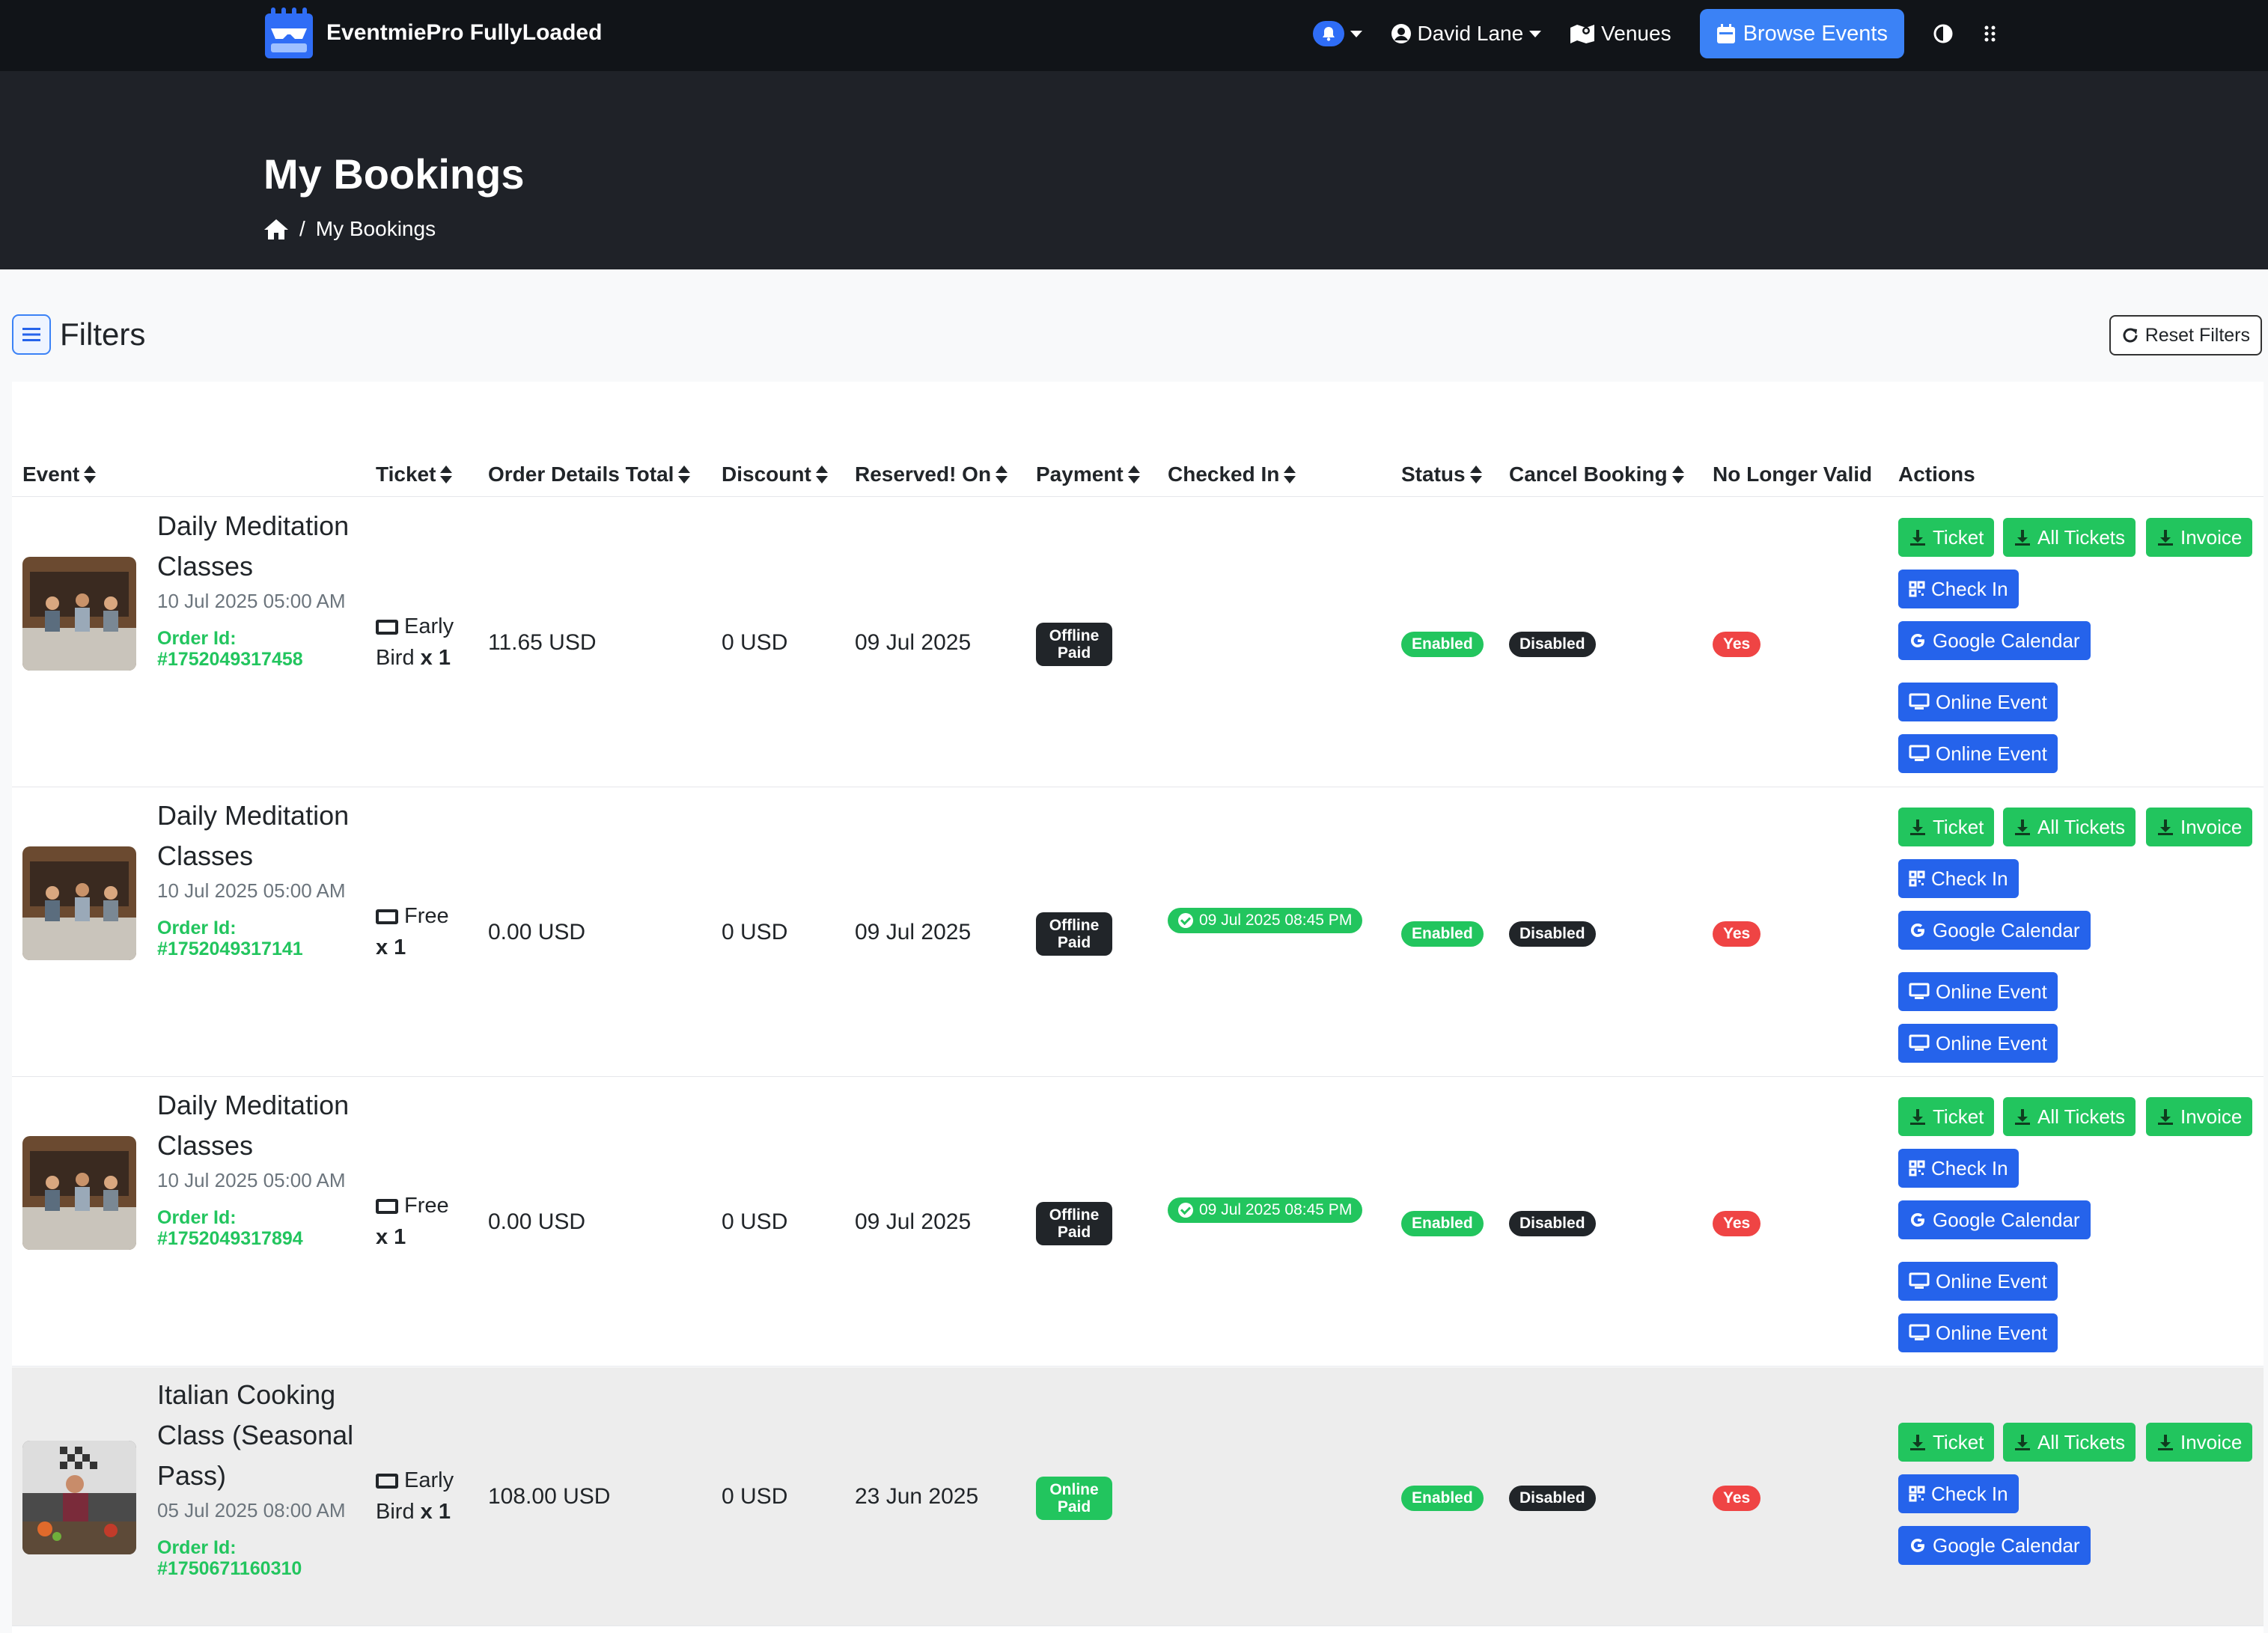 The height and width of the screenshot is (1633, 2268). Describe the element at coordinates (197, 1217) in the screenshot. I see `order-label: Order Id:` at that location.